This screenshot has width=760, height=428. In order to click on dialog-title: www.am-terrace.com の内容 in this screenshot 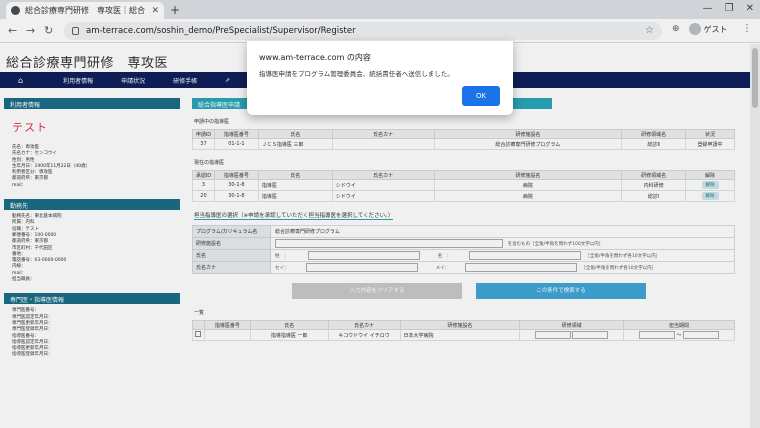, I will do `click(315, 57)`.